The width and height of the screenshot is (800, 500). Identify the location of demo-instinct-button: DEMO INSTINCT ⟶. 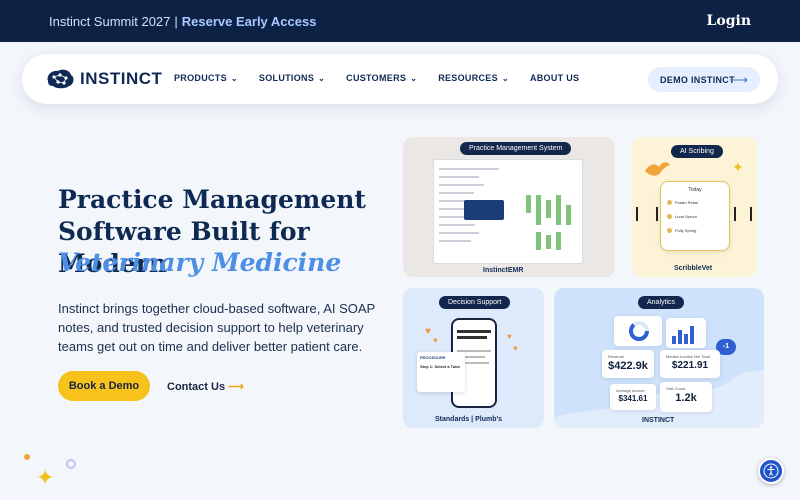
(704, 79).